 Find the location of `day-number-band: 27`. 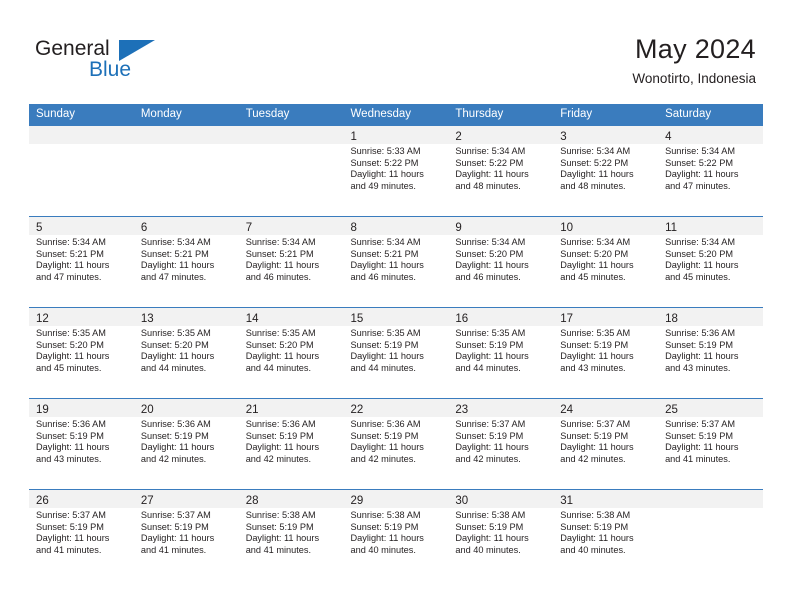

day-number-band: 27 is located at coordinates (186, 499).